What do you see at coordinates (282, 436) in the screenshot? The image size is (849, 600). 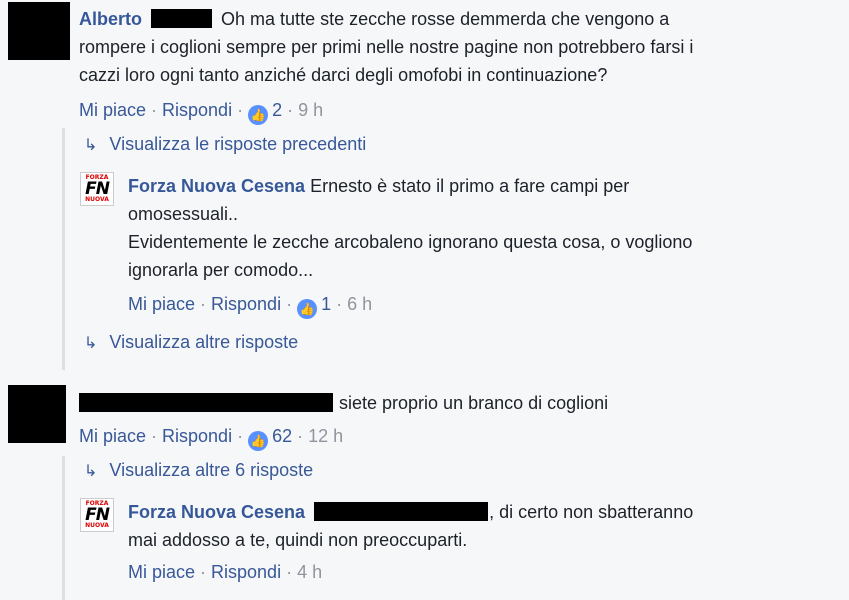 I see `like-count: 62` at bounding box center [282, 436].